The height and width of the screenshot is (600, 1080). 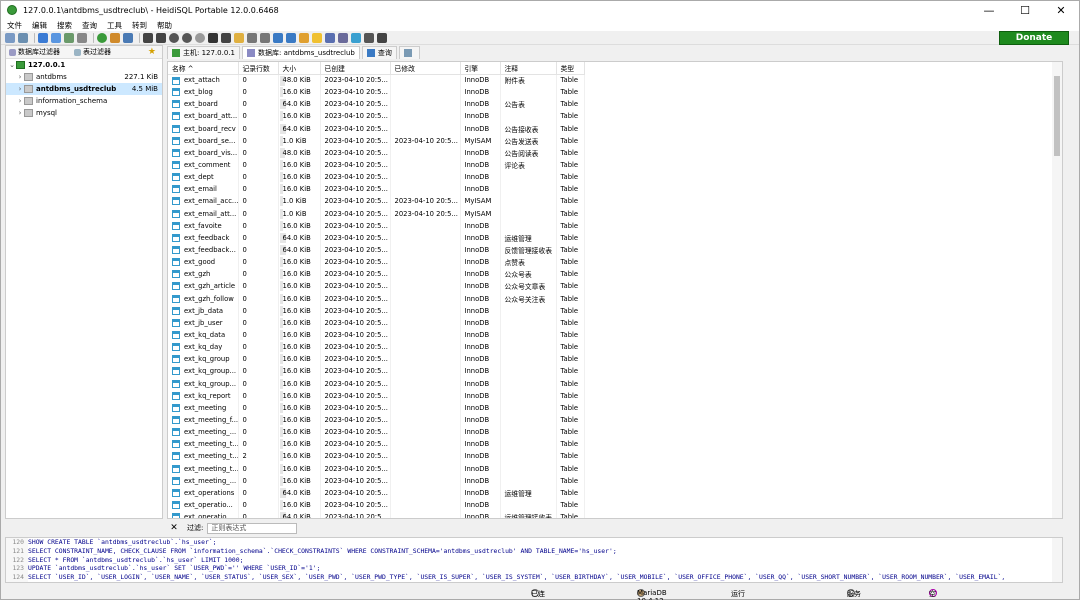 What do you see at coordinates (330, 37) in the screenshot?
I see `binary-icon` at bounding box center [330, 37].